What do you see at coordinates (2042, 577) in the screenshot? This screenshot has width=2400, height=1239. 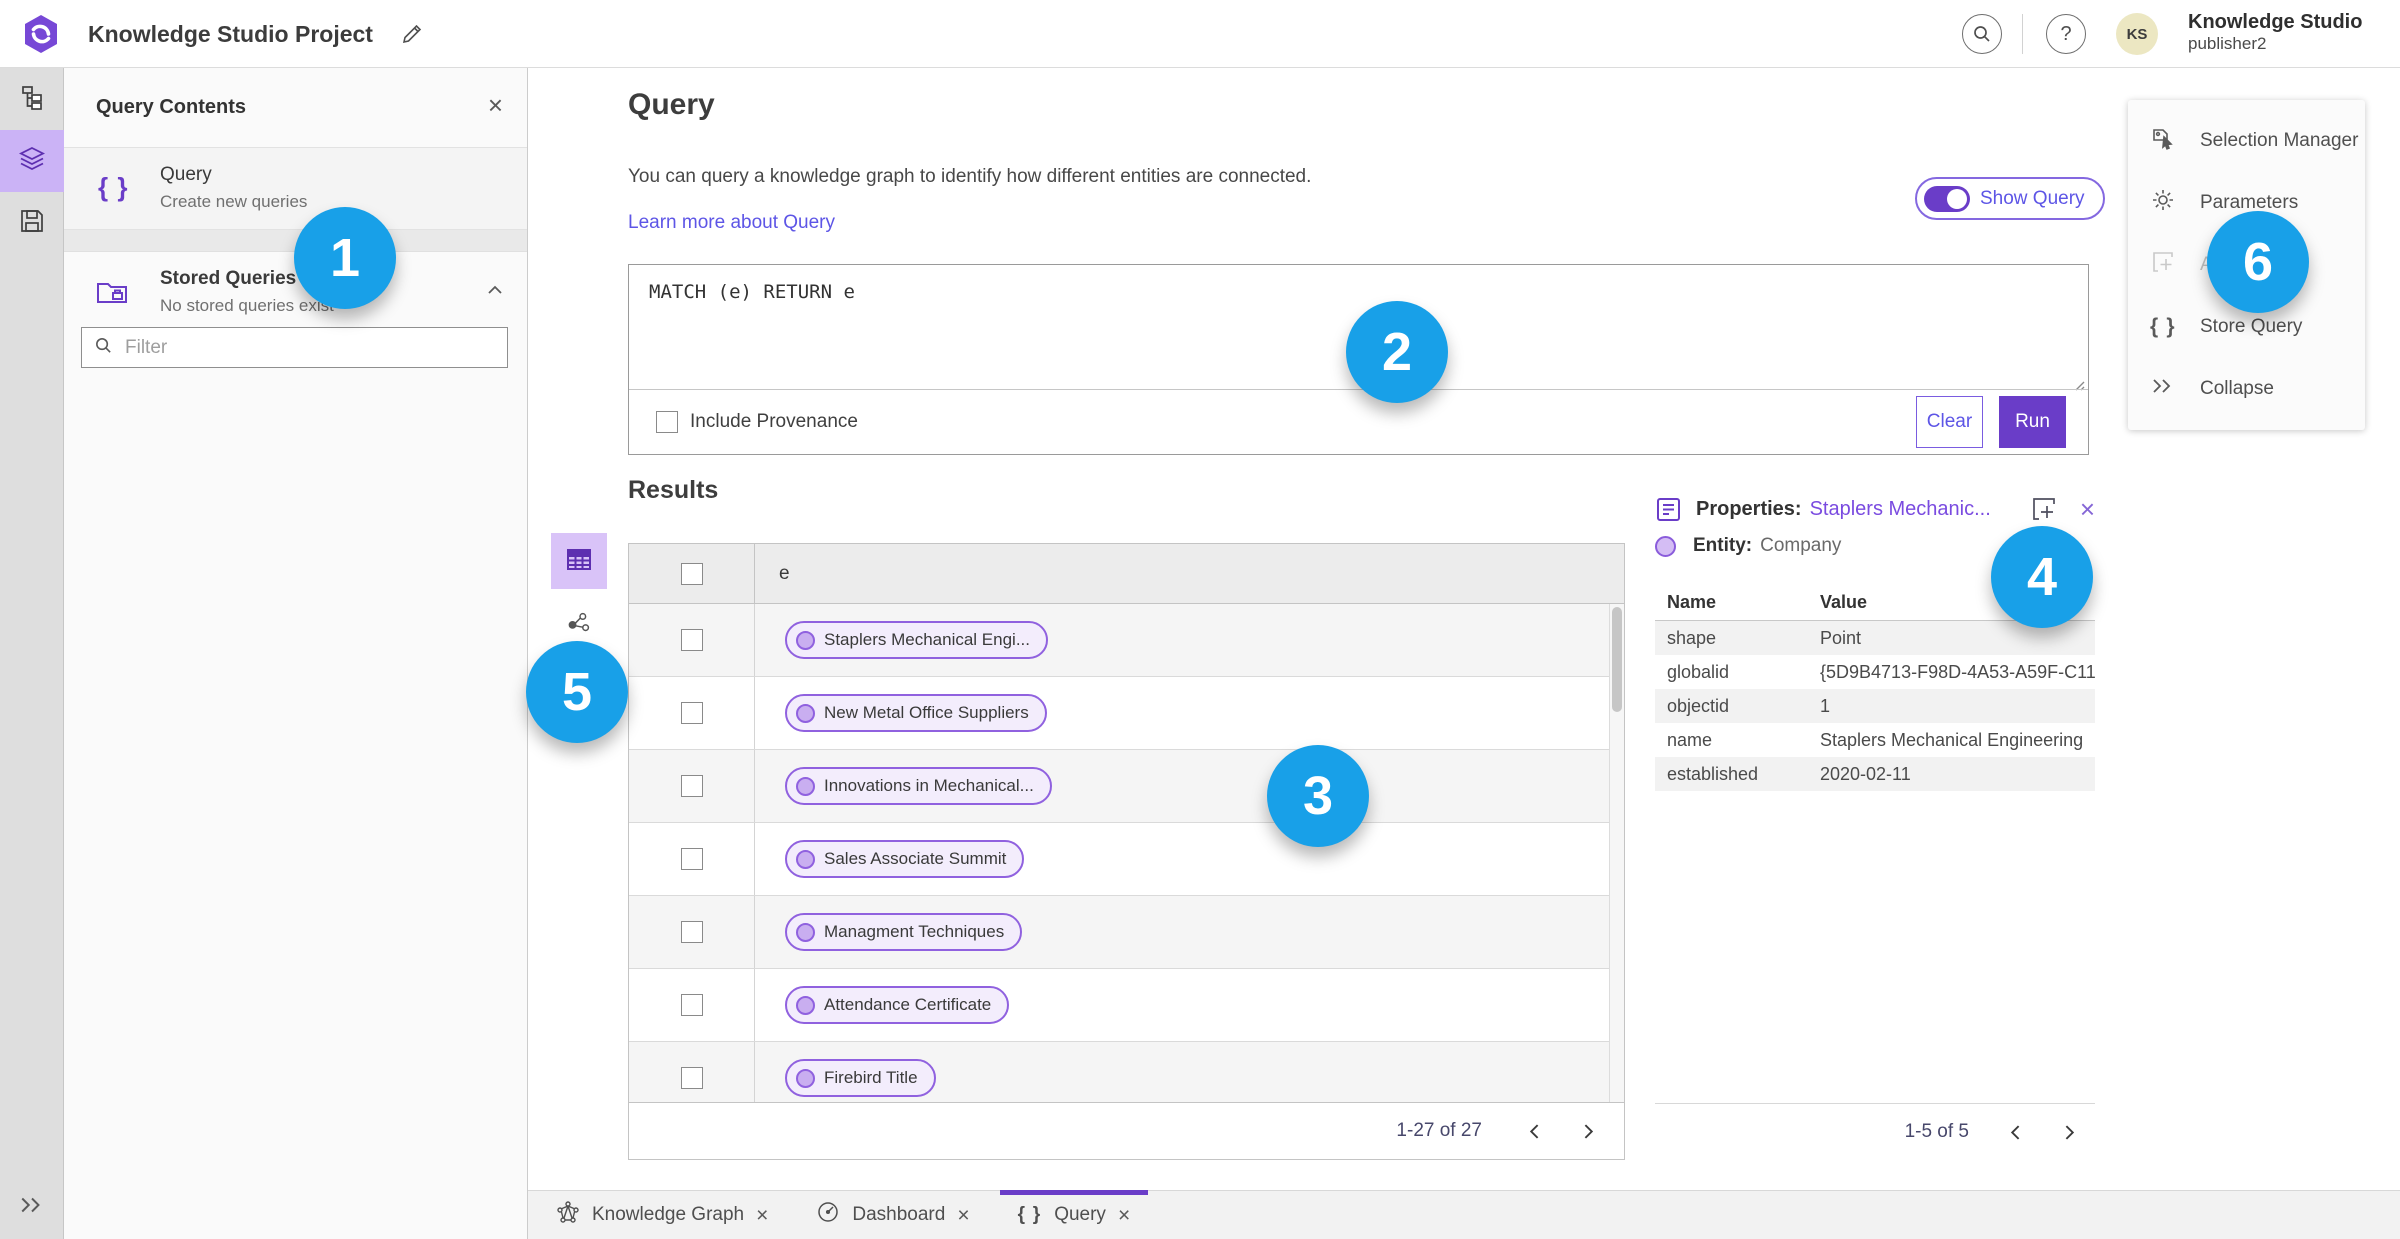 I see `annotation-circle-4: 4` at bounding box center [2042, 577].